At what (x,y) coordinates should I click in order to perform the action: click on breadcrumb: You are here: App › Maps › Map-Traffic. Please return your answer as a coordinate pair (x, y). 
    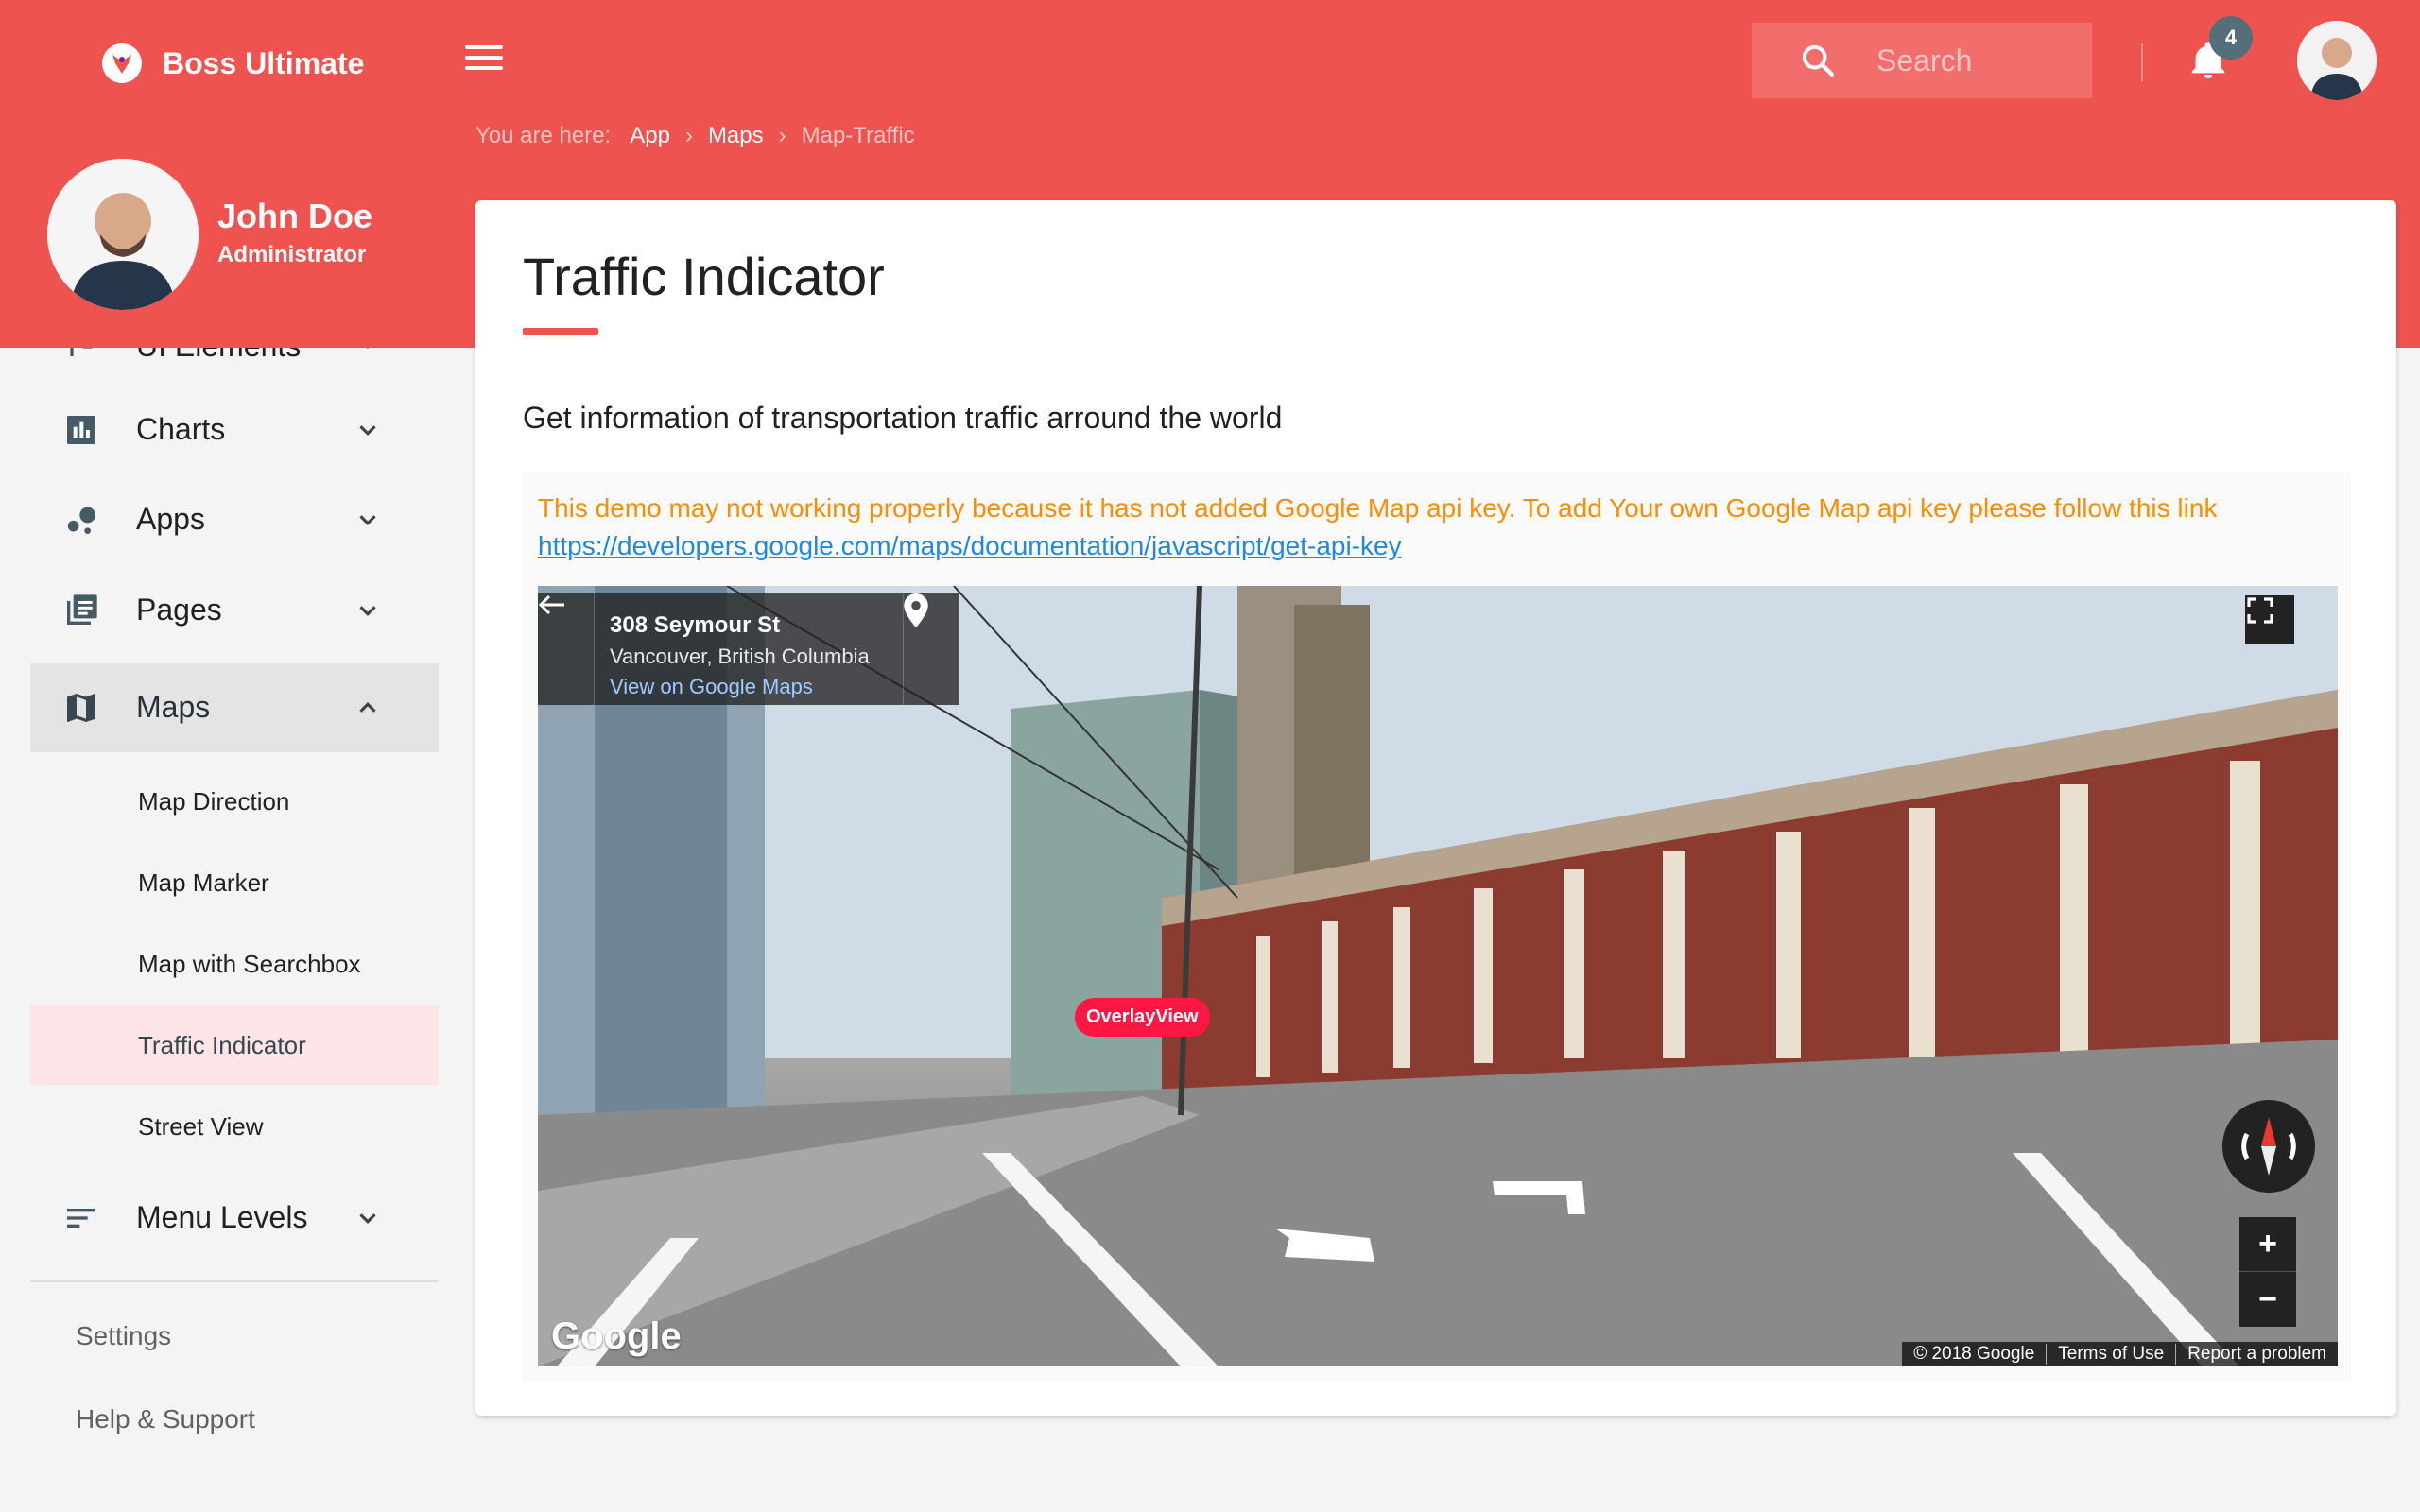
    Looking at the image, I should click on (695, 136).